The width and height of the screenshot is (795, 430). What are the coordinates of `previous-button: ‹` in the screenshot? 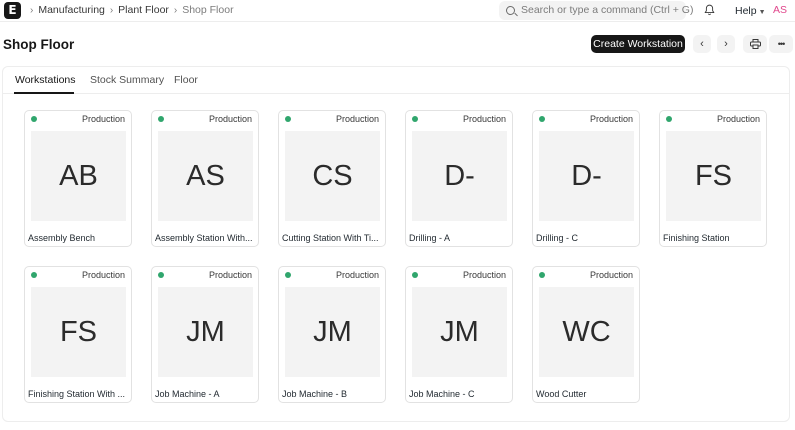 It's located at (702, 44).